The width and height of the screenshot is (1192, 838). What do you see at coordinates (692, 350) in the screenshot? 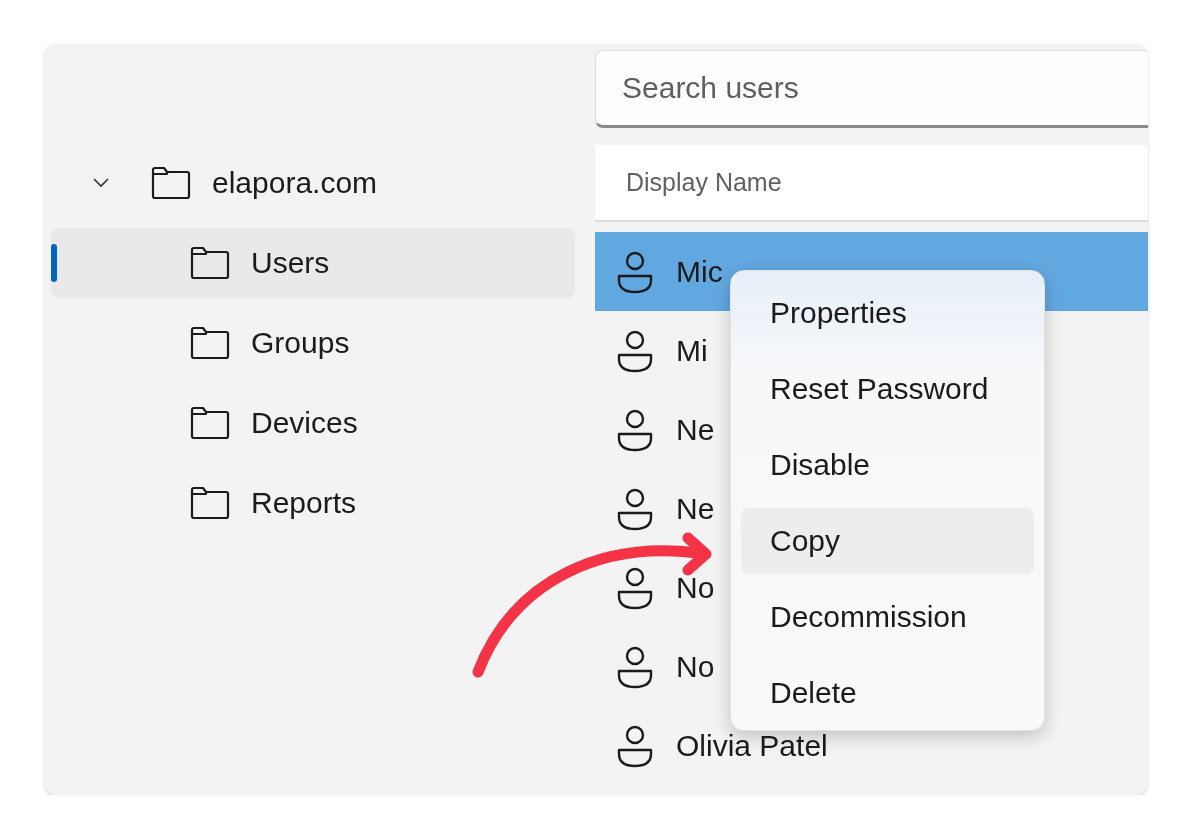
I see `user-name: Mi` at bounding box center [692, 350].